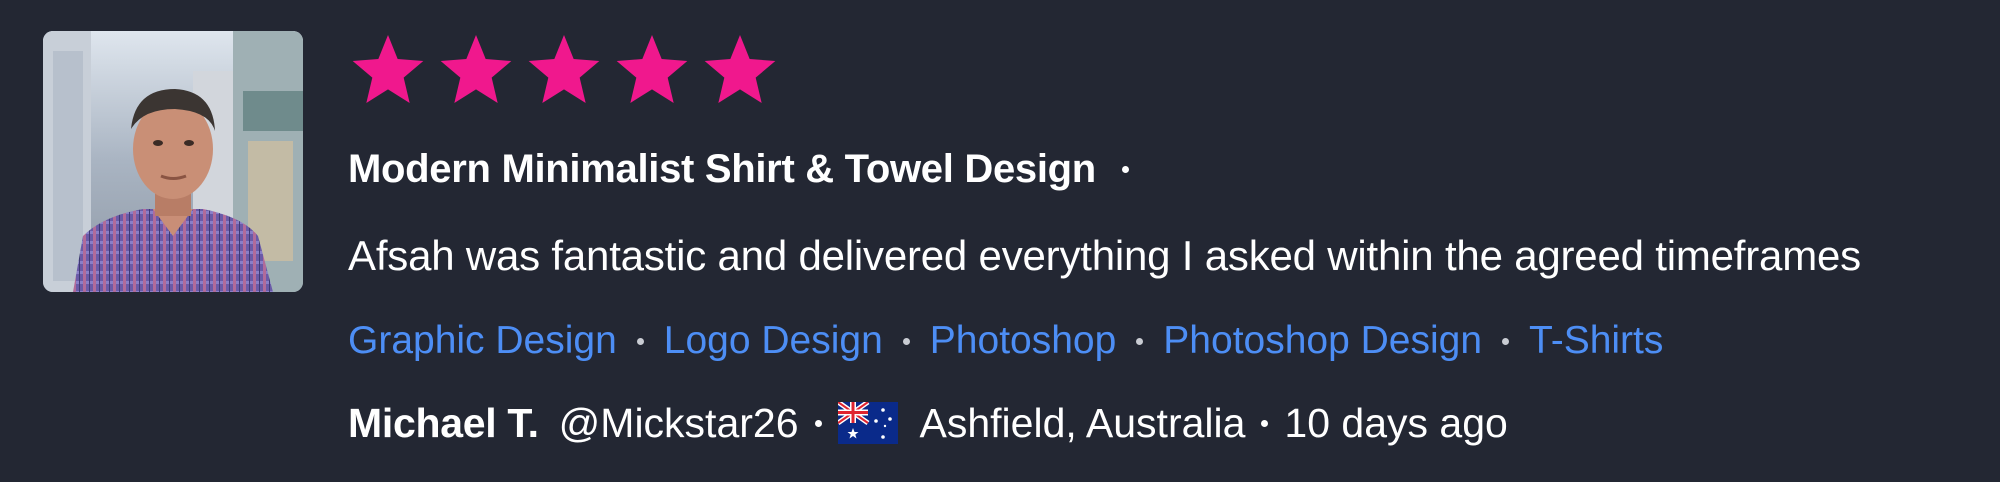 This screenshot has width=2000, height=482. I want to click on review-time: 10 days ago, so click(1396, 422).